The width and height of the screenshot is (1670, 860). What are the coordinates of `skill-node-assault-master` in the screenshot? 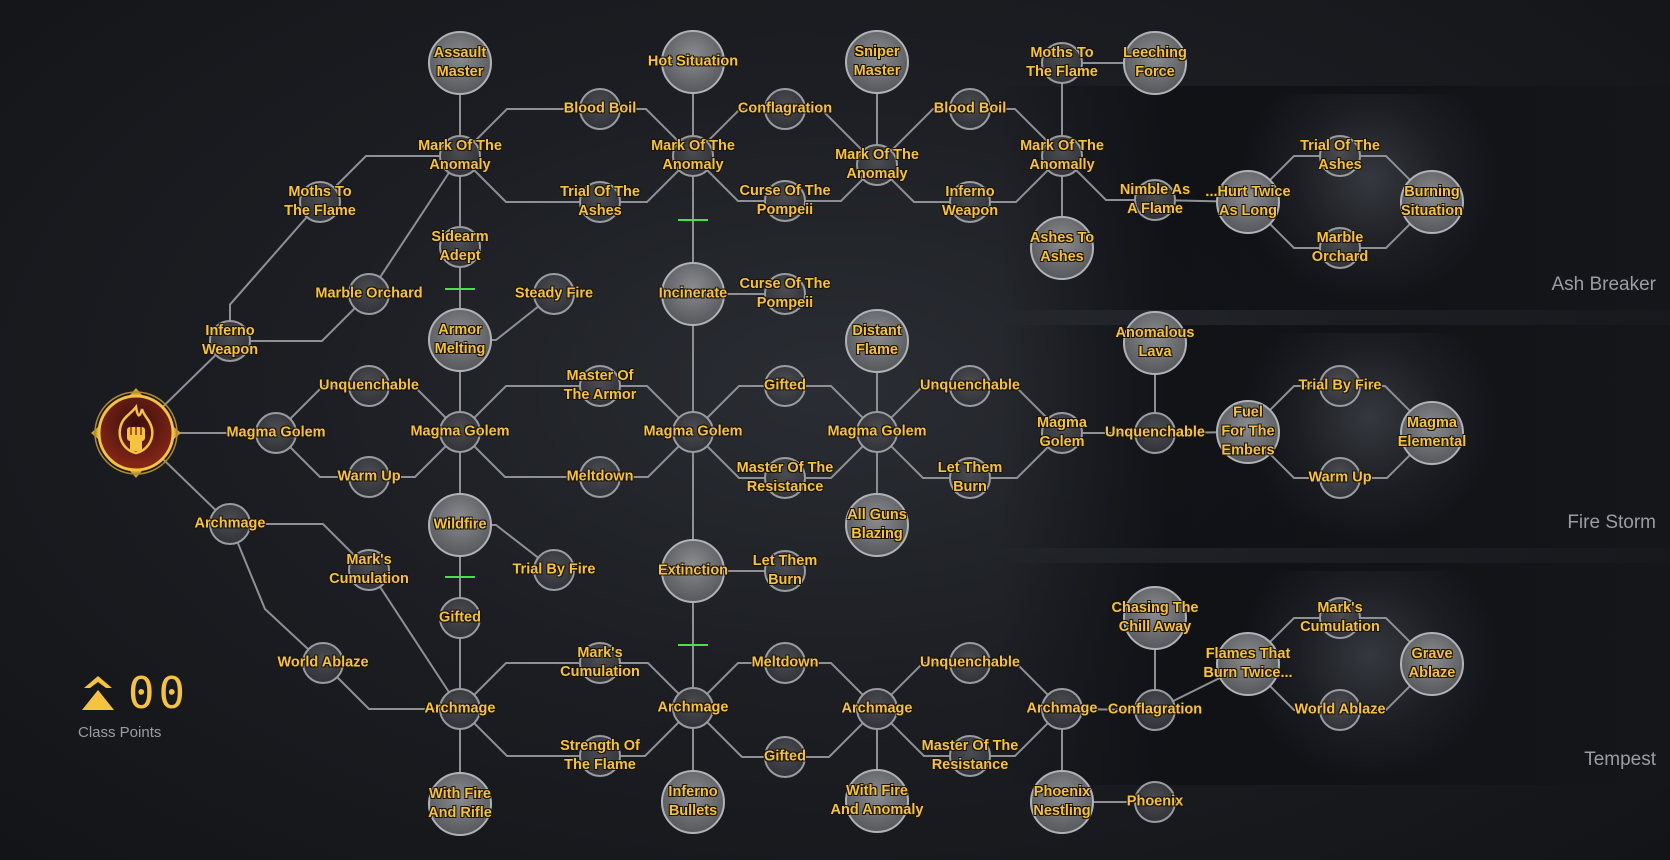 It's located at (460, 63).